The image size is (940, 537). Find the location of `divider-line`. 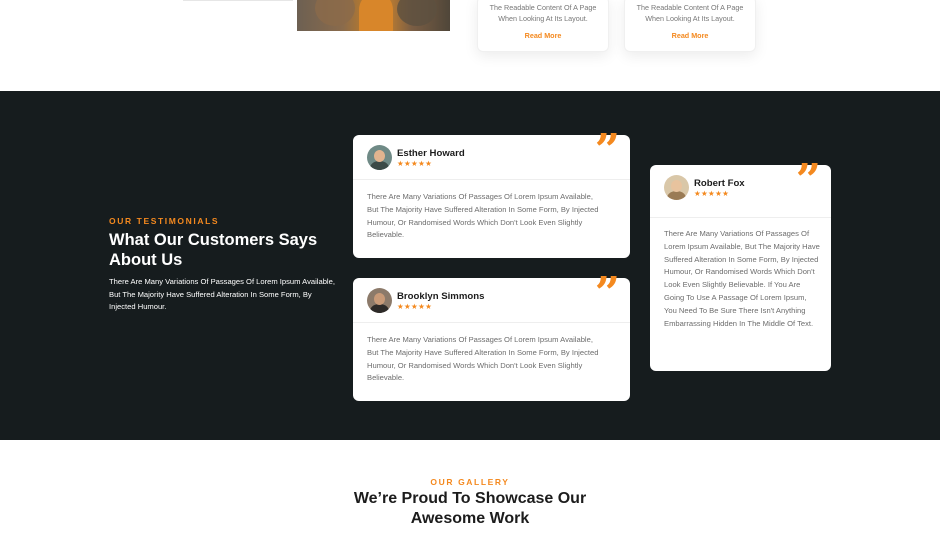

divider-line is located at coordinates (238, 0).